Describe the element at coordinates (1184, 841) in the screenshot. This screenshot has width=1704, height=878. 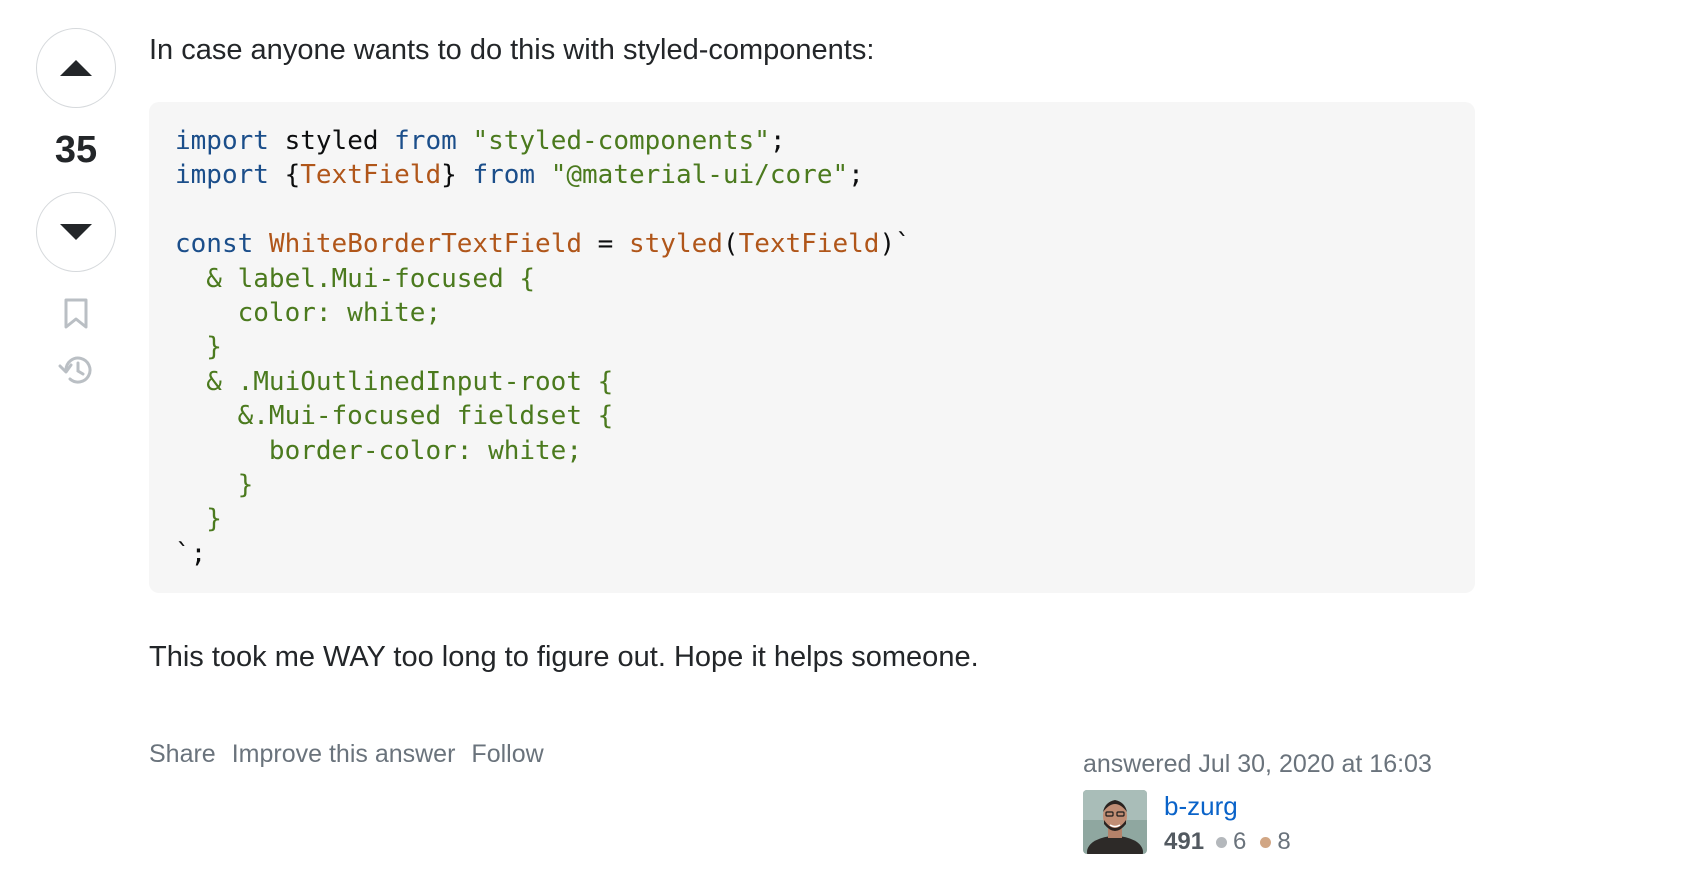
I see `reputation-score: 491` at that location.